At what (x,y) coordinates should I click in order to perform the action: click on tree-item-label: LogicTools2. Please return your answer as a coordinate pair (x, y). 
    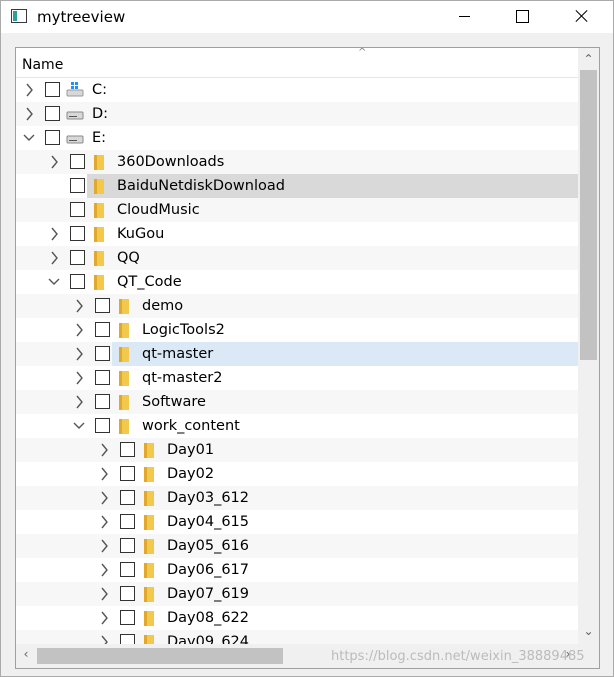
    Looking at the image, I should click on (183, 330).